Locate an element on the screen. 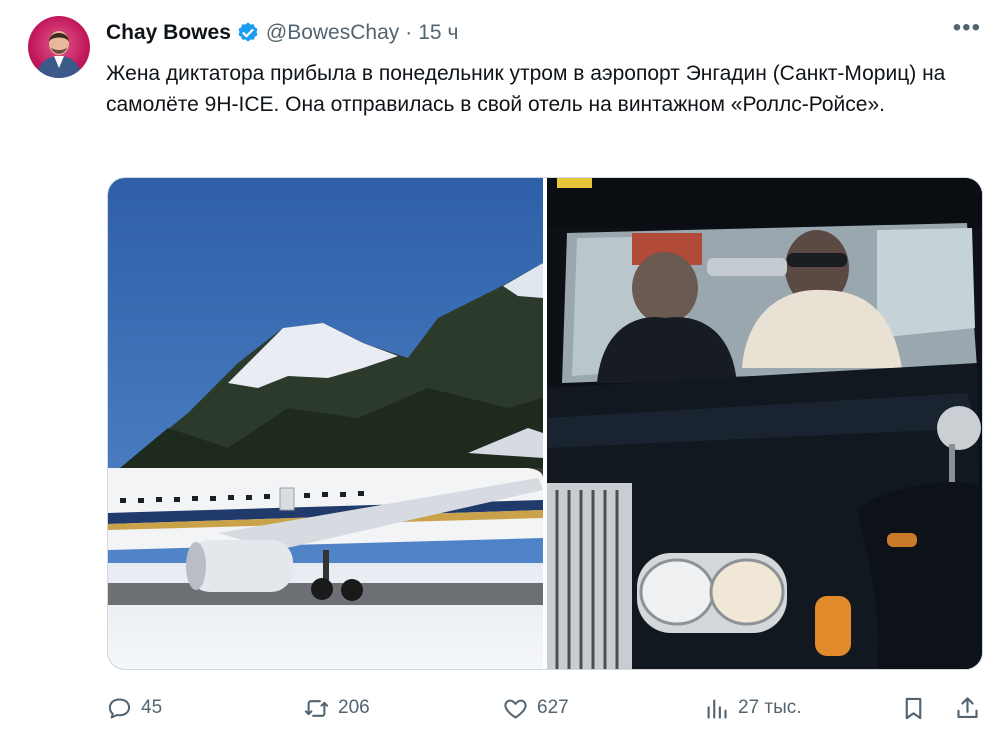  heart-icon is located at coordinates (515, 709).